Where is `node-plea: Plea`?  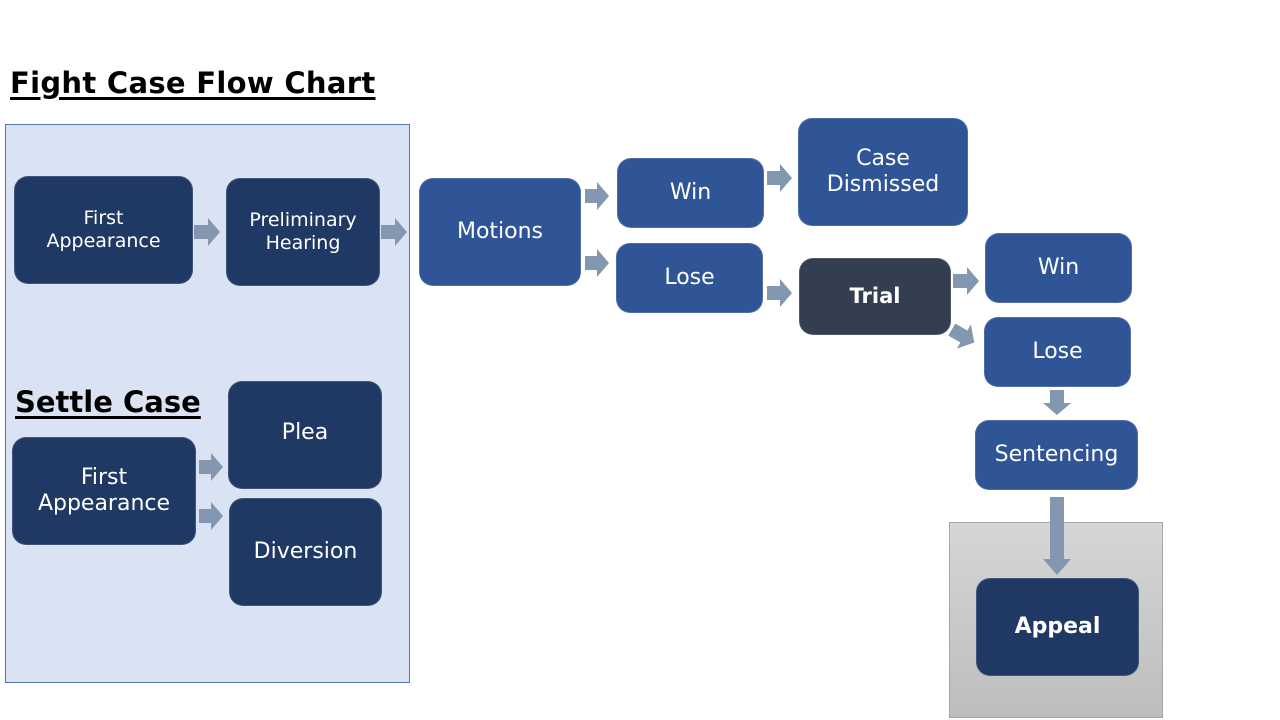
node-plea: Plea is located at coordinates (305, 435).